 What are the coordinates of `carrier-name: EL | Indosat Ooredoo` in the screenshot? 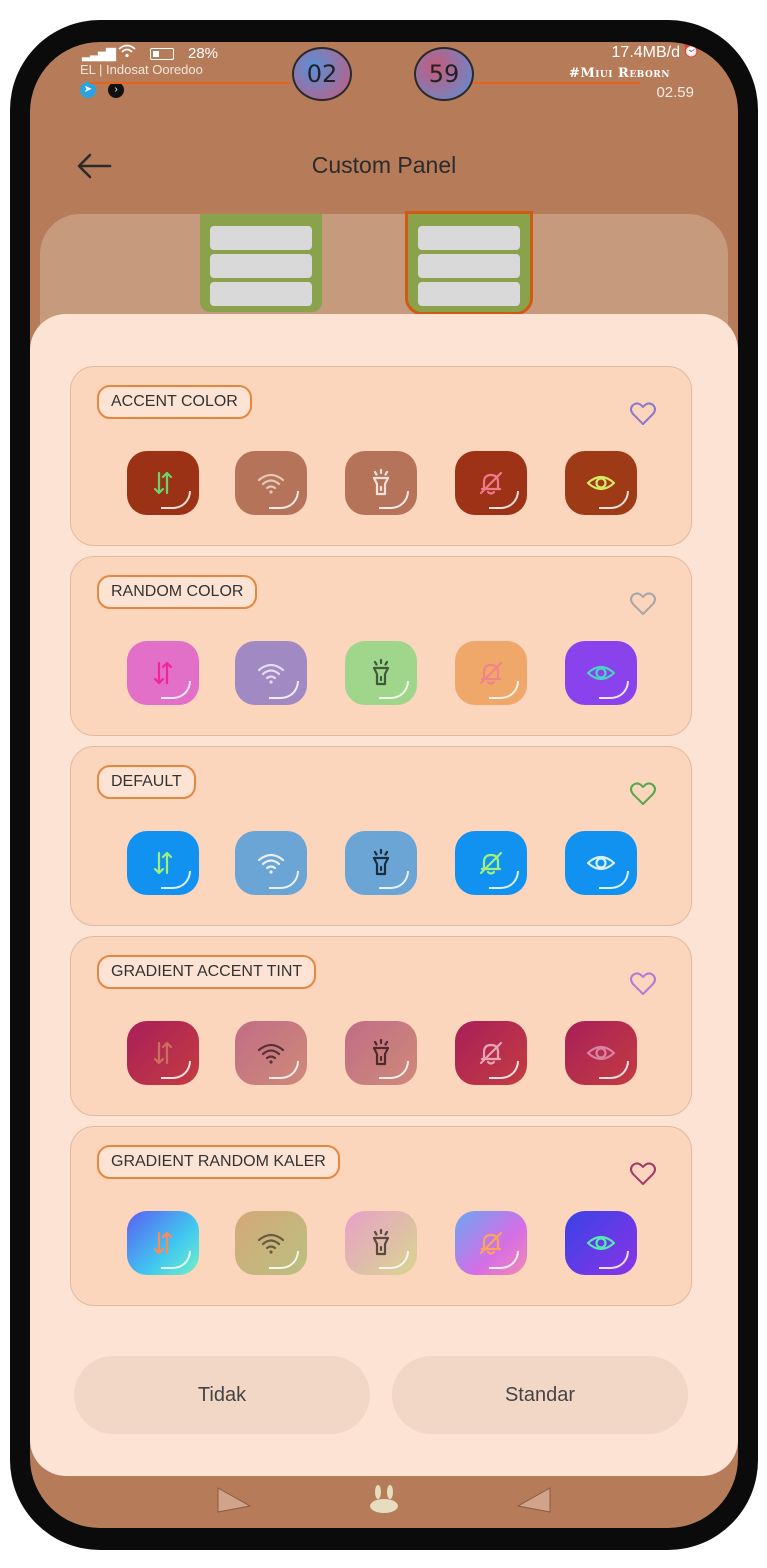 It's located at (141, 69).